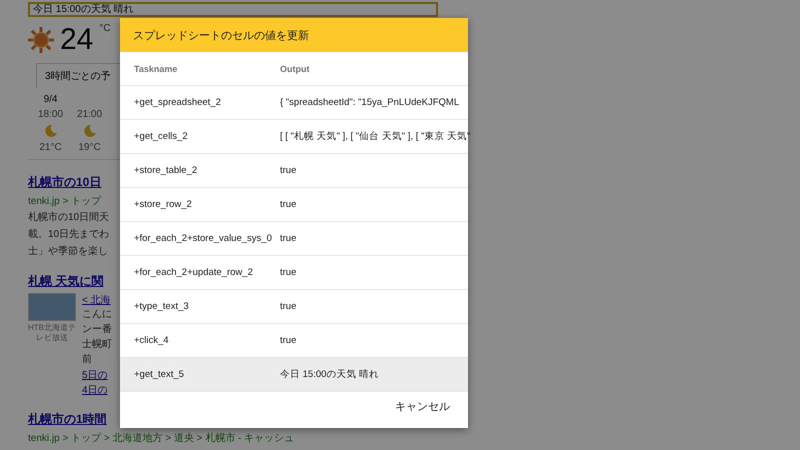 The image size is (800, 450). I want to click on video-description: こんに, so click(97, 315).